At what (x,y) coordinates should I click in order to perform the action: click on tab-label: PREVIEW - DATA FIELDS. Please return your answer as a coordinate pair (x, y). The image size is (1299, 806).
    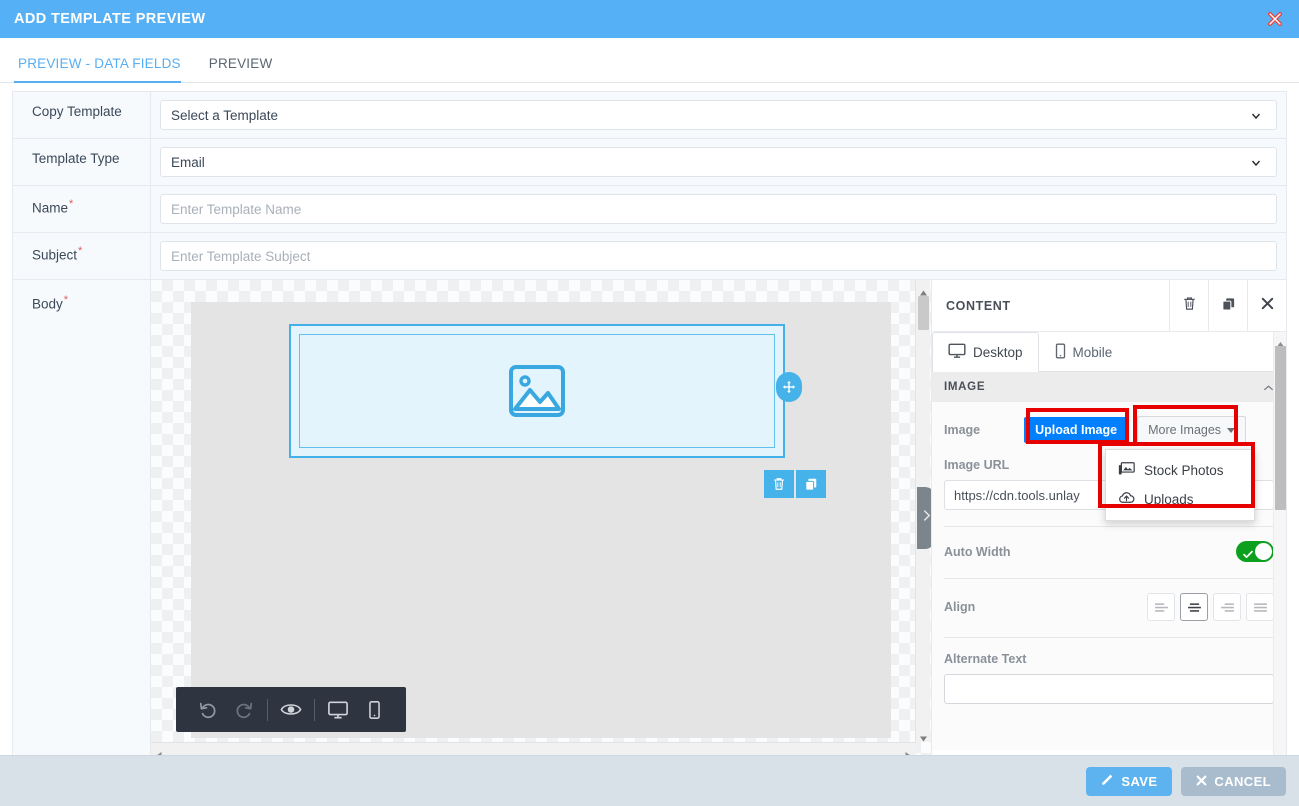
    Looking at the image, I should click on (99, 63).